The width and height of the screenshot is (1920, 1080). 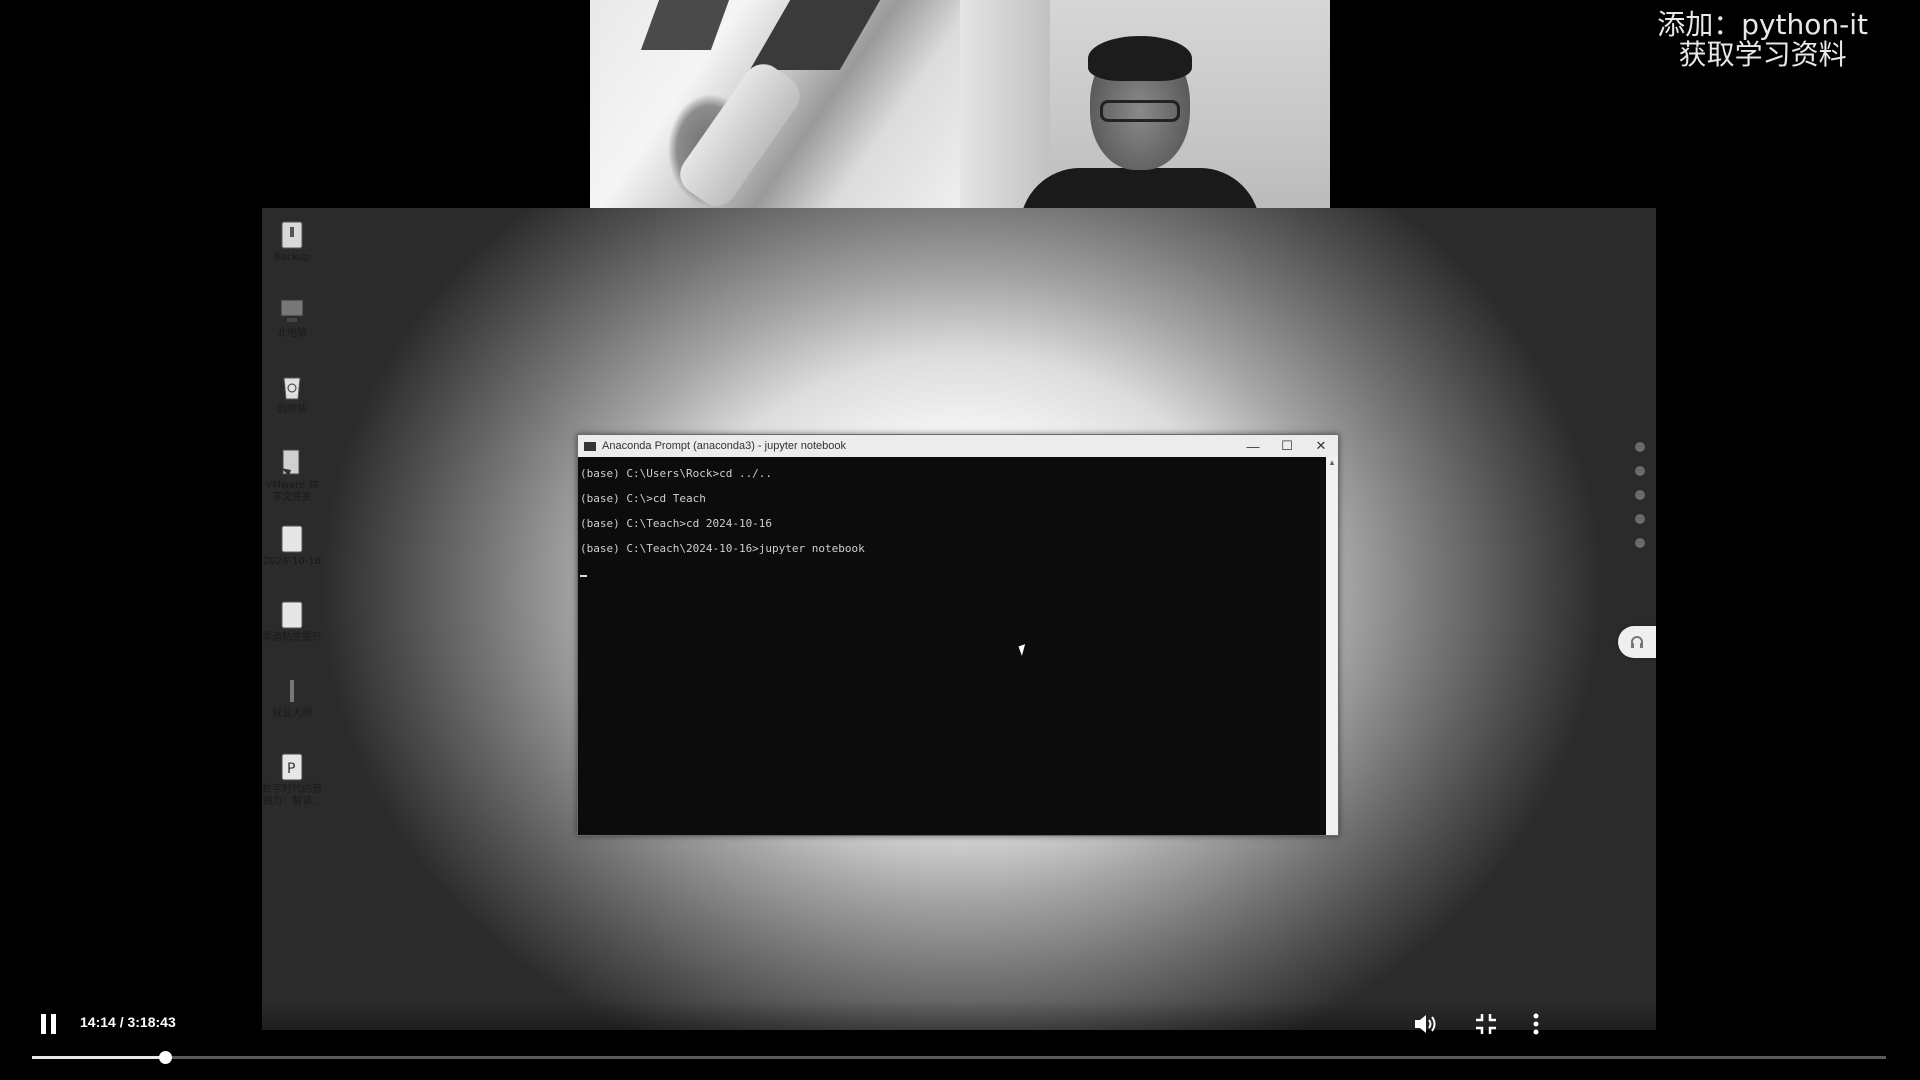 I want to click on desktop-icon-recycle-bin: 回收站, so click(x=292, y=391).